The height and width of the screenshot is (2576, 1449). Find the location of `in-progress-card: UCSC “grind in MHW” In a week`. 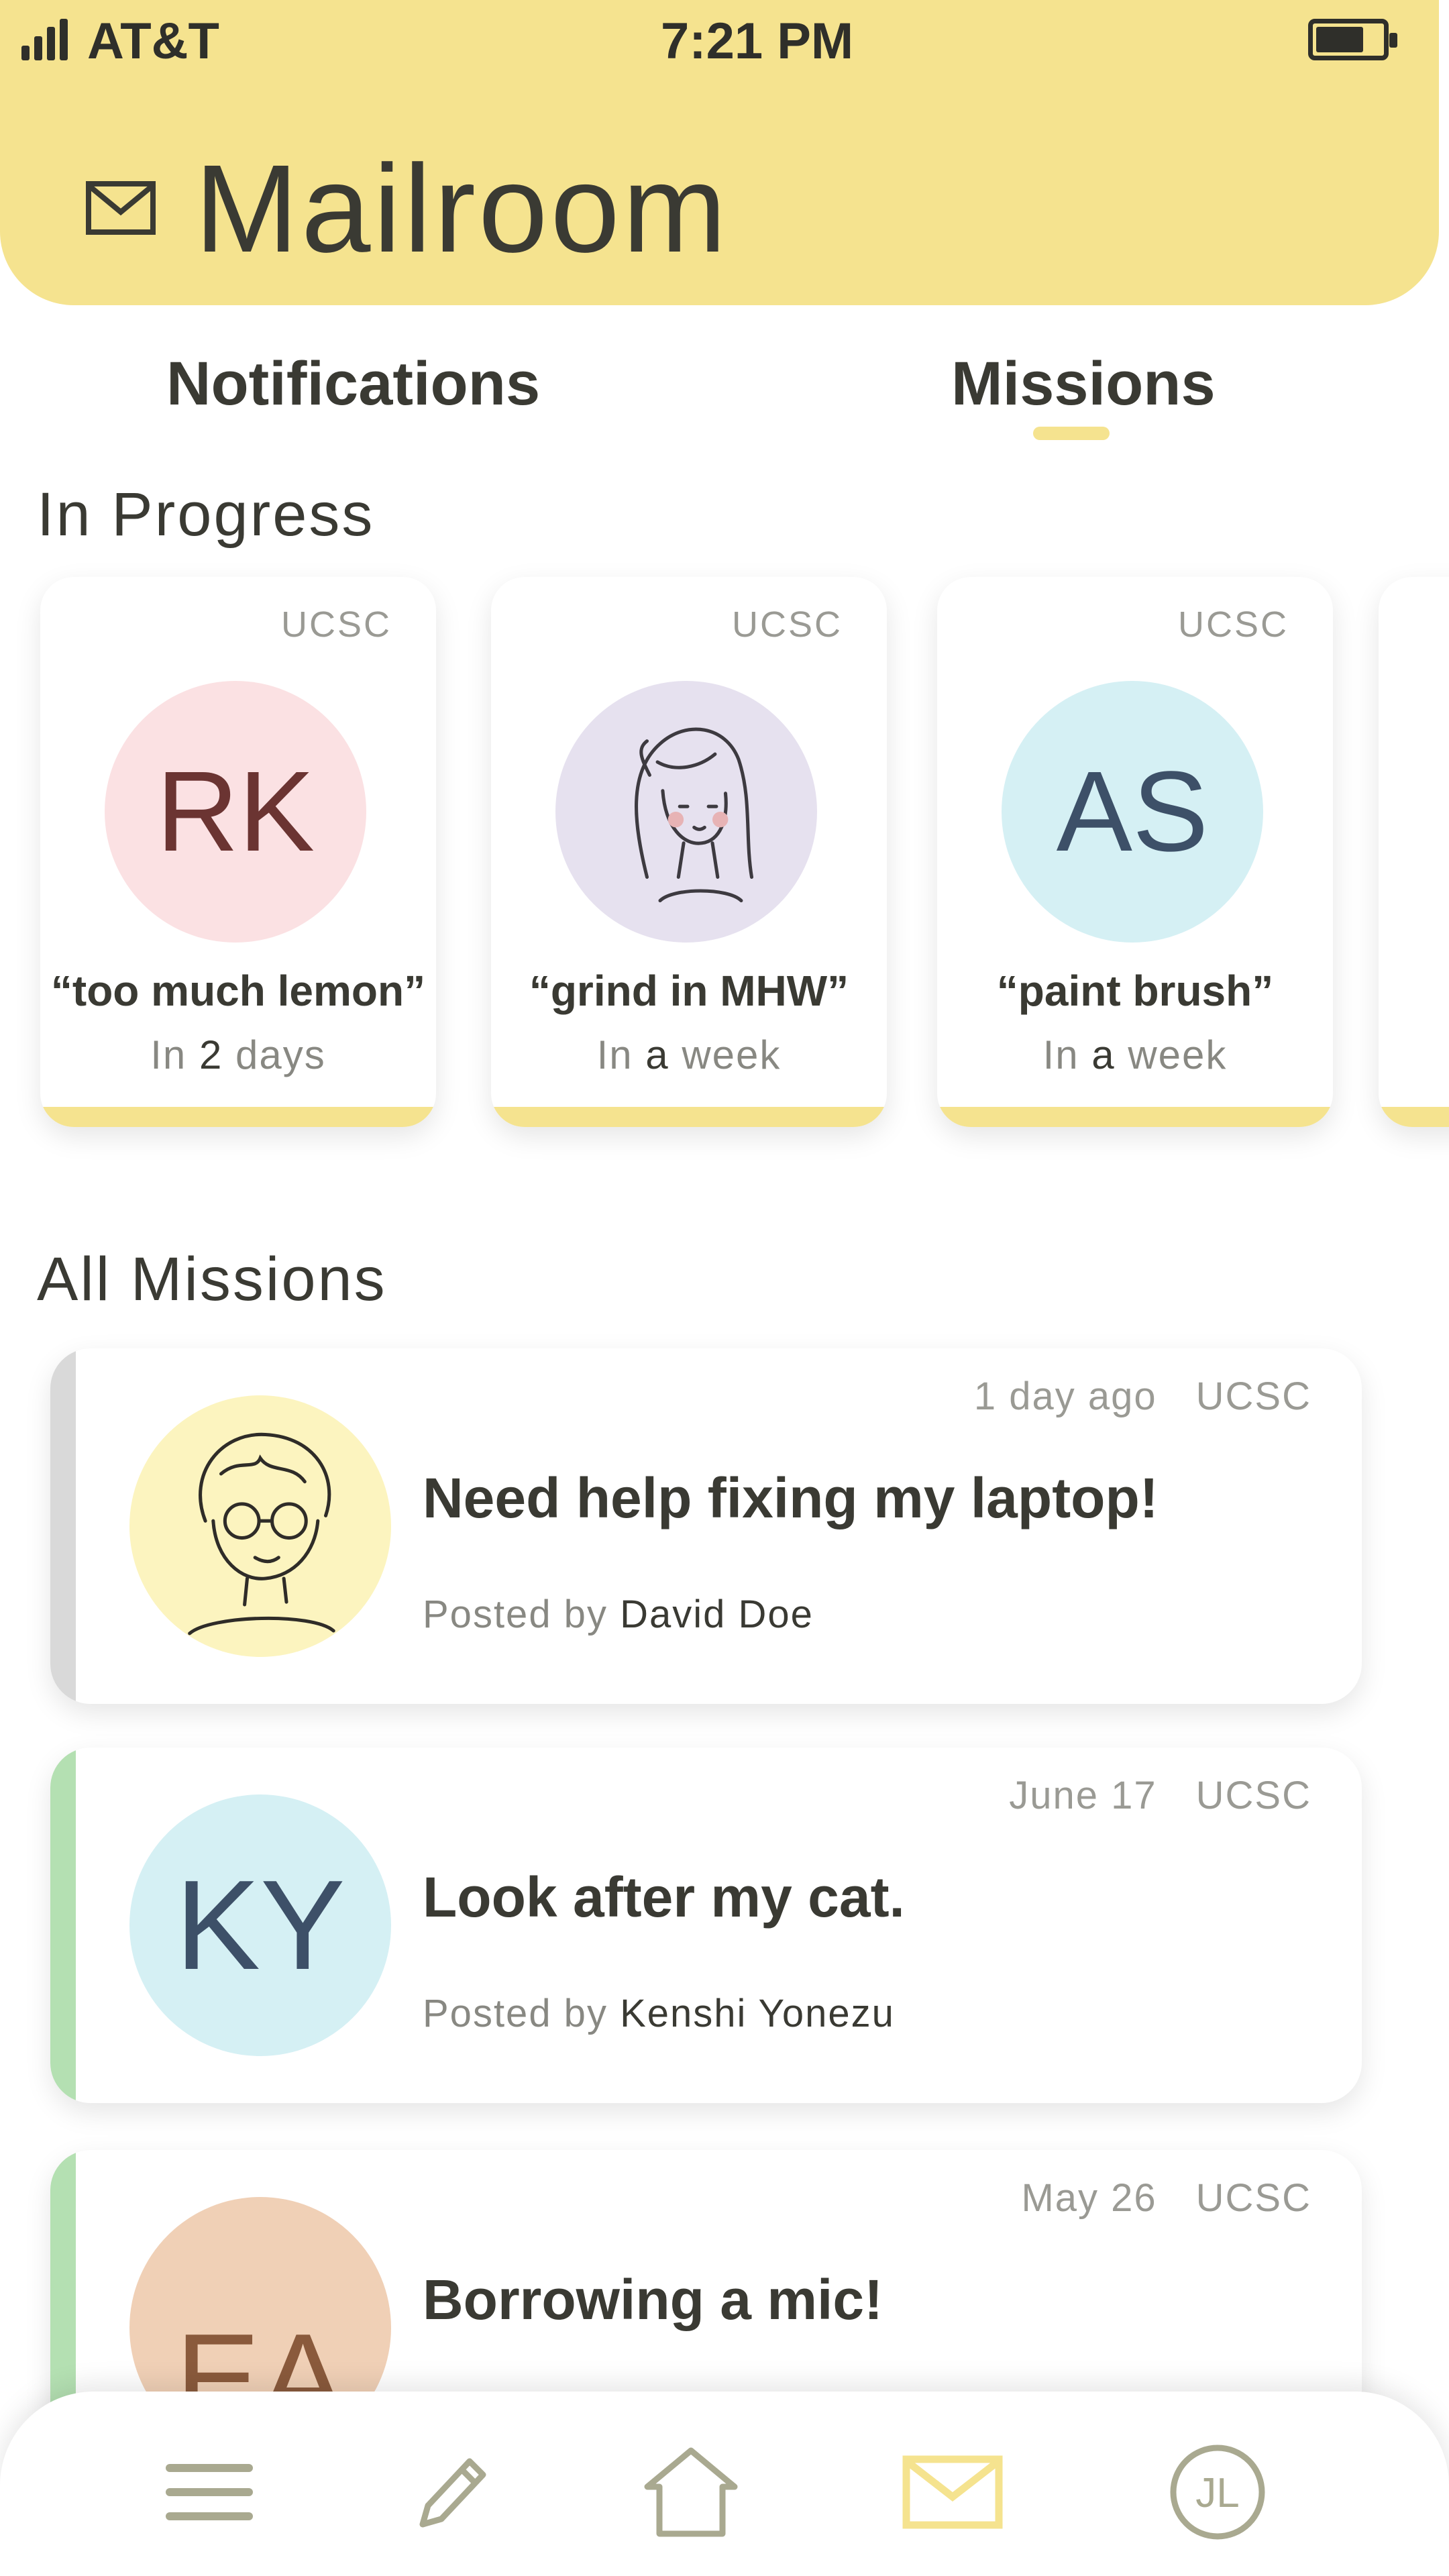

in-progress-card: UCSC “grind in MHW” In a week is located at coordinates (689, 852).